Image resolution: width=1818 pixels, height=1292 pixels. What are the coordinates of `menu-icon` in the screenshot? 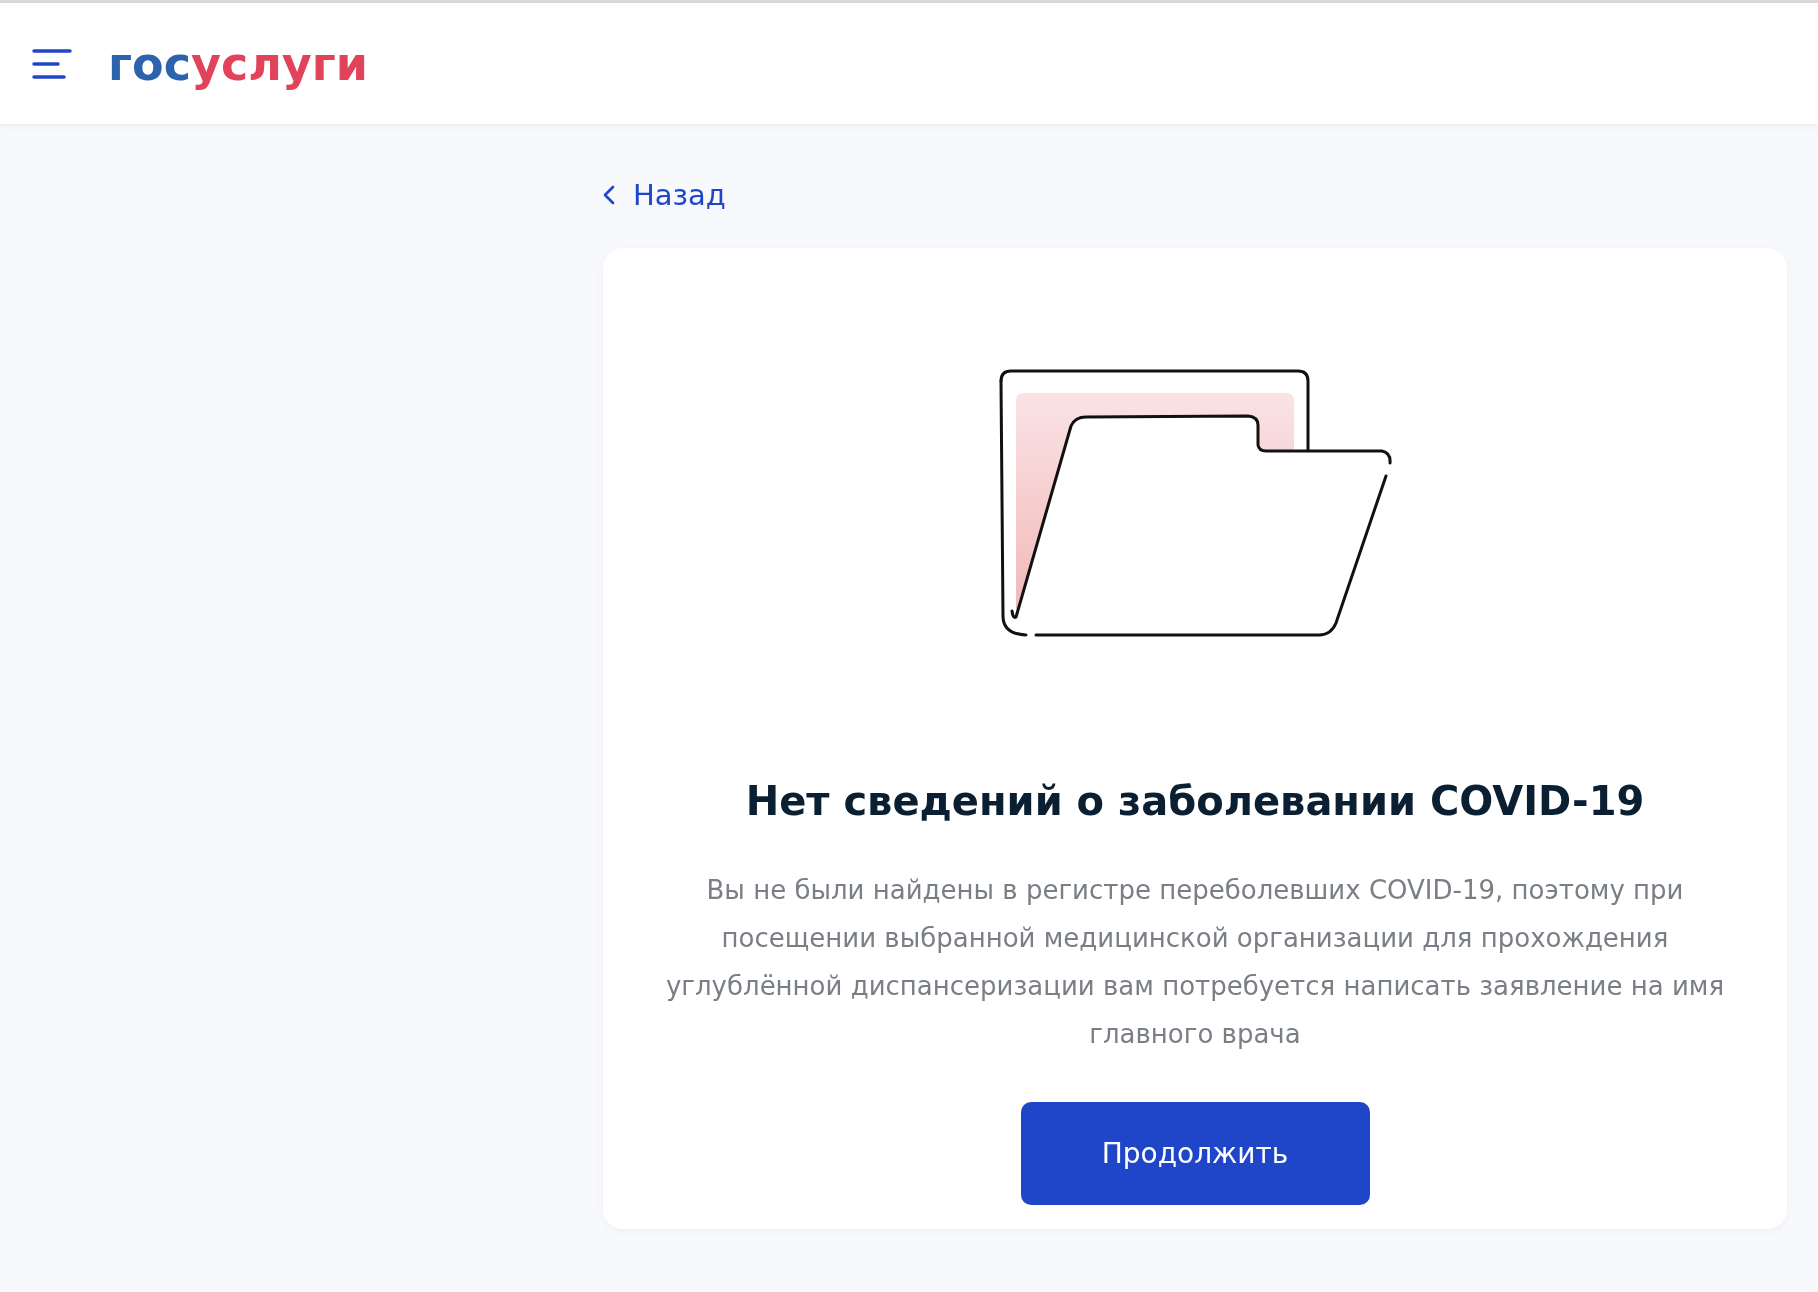 It's located at (52, 63).